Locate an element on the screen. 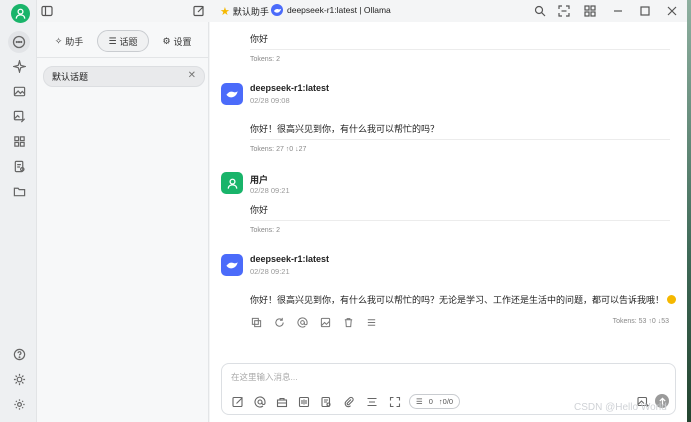 This screenshot has height=422, width=691. tab-label: 设置 is located at coordinates (182, 41).